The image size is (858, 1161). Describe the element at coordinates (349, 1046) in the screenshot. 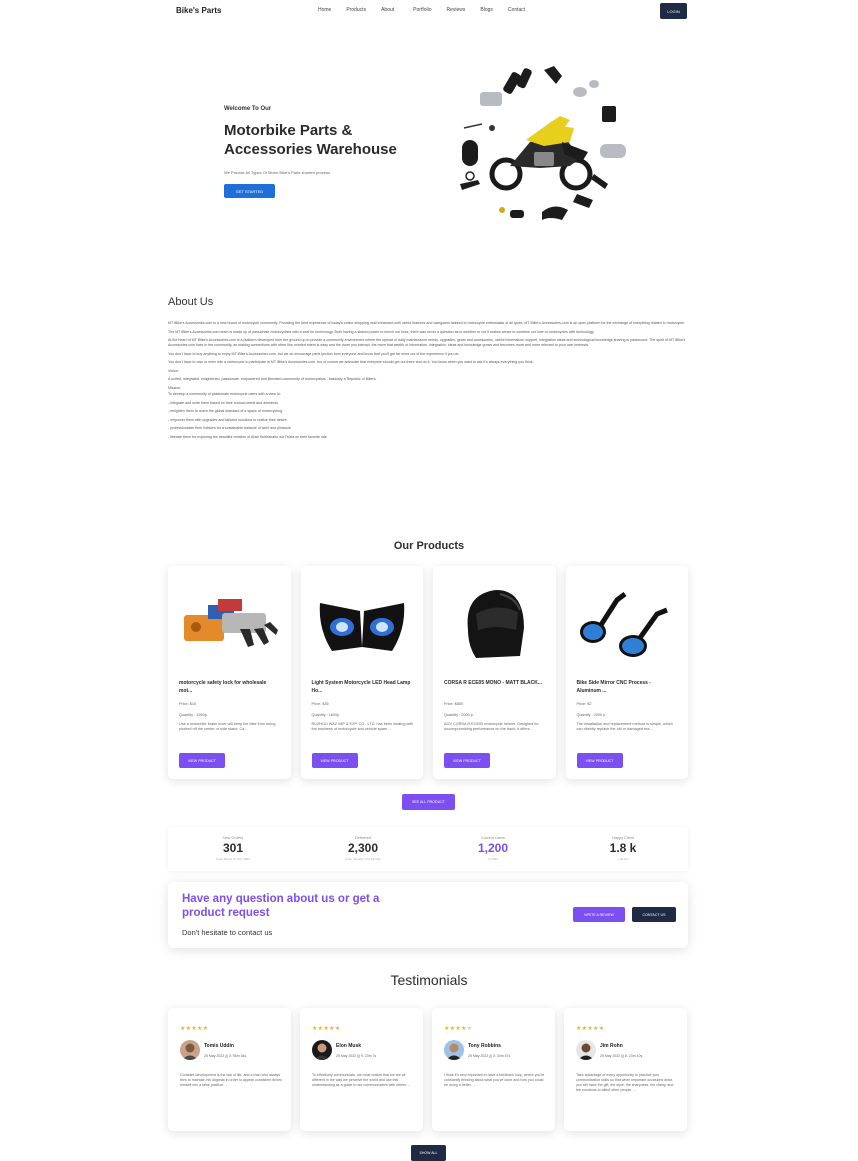

I see `reviewer-name: Elon Musk` at that location.